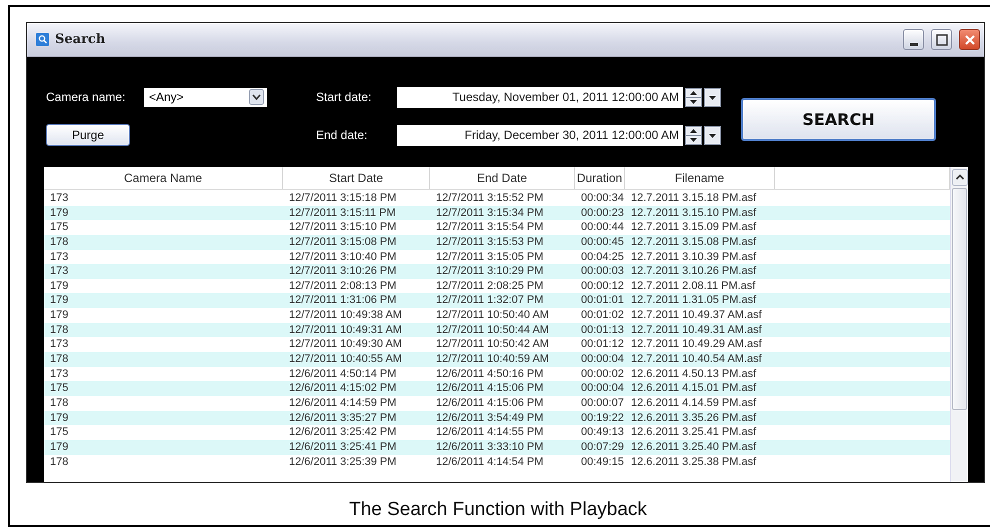 This screenshot has height=529, width=993. I want to click on table-cell-text: 12/6/2011 3:25:41 PM, so click(343, 447).